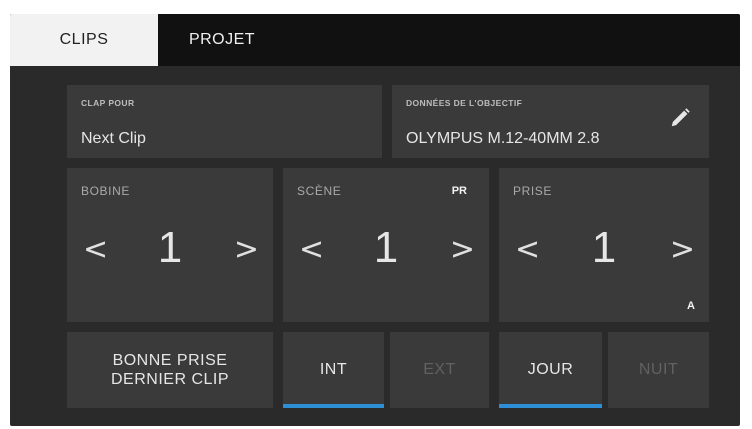 This screenshot has height=429, width=752. I want to click on int-button: INT, so click(333, 370).